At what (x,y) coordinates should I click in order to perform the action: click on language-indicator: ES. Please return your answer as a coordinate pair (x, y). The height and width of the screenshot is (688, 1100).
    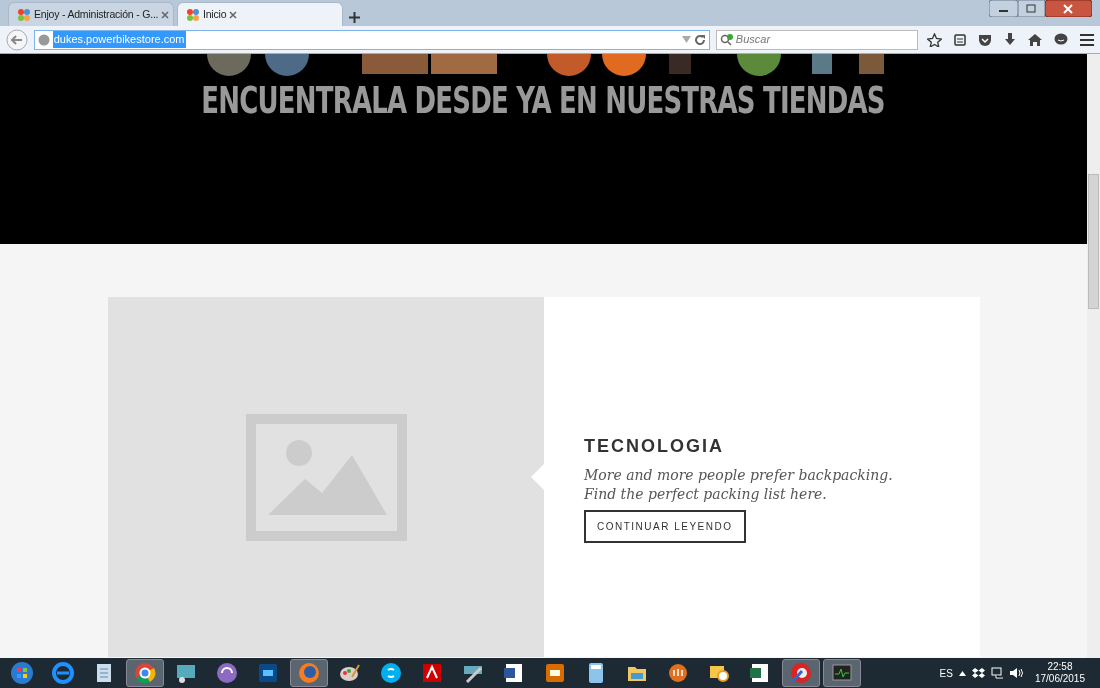
    Looking at the image, I should click on (946, 673).